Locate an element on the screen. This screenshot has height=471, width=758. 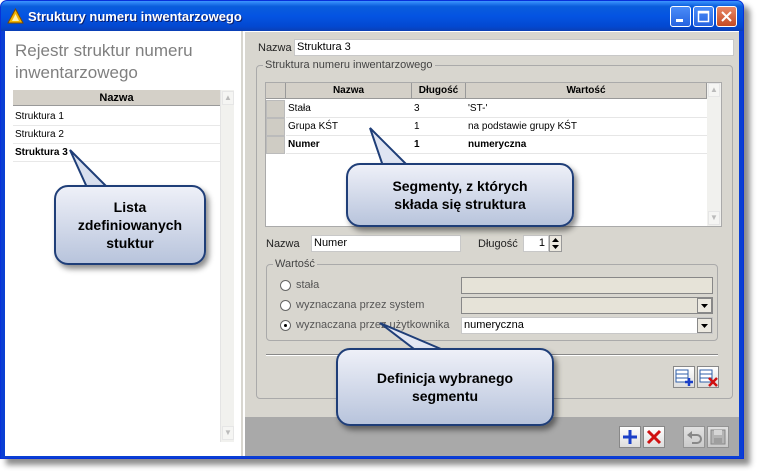
callout-structure-list: Lista zdefiniowanych stuktur is located at coordinates (130, 225).